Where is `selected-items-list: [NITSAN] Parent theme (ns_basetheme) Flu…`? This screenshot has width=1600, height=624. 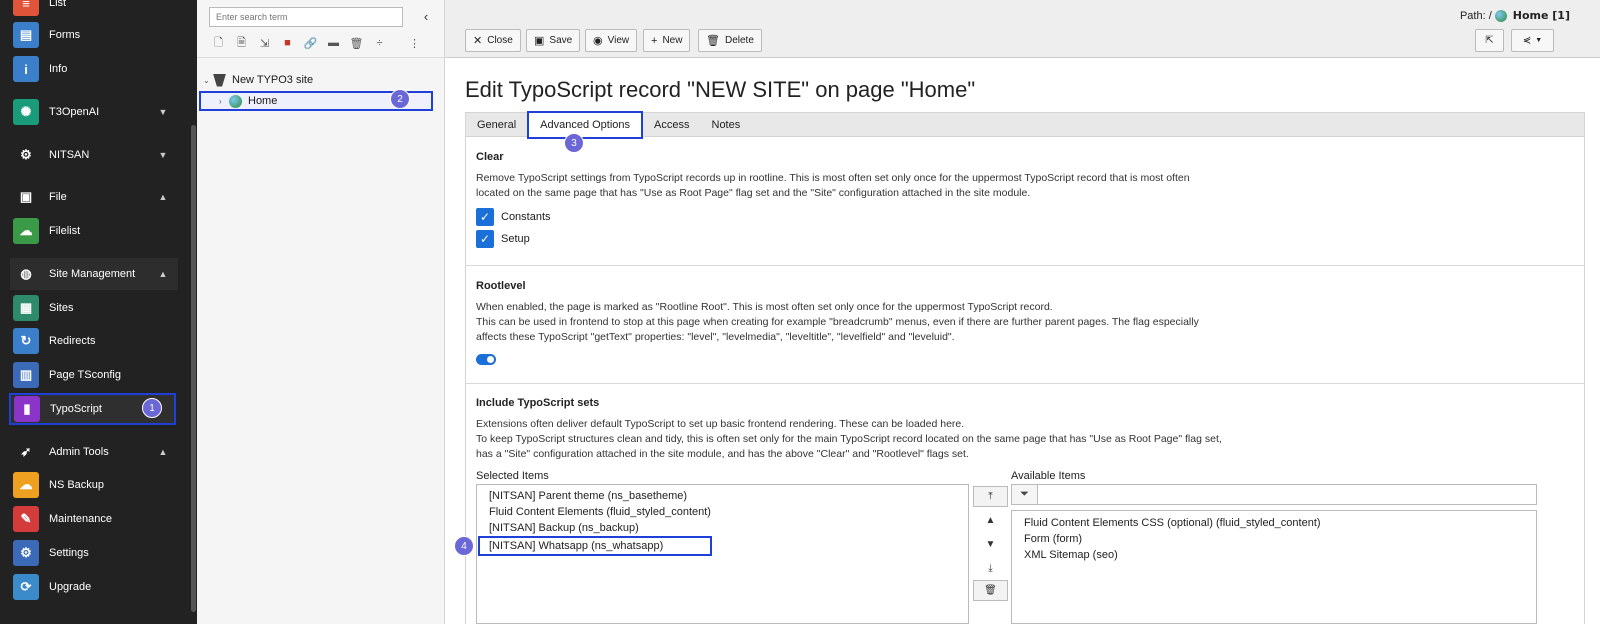
selected-items-list: [NITSAN] Parent theme (ns_basetheme) Flu… is located at coordinates (722, 554).